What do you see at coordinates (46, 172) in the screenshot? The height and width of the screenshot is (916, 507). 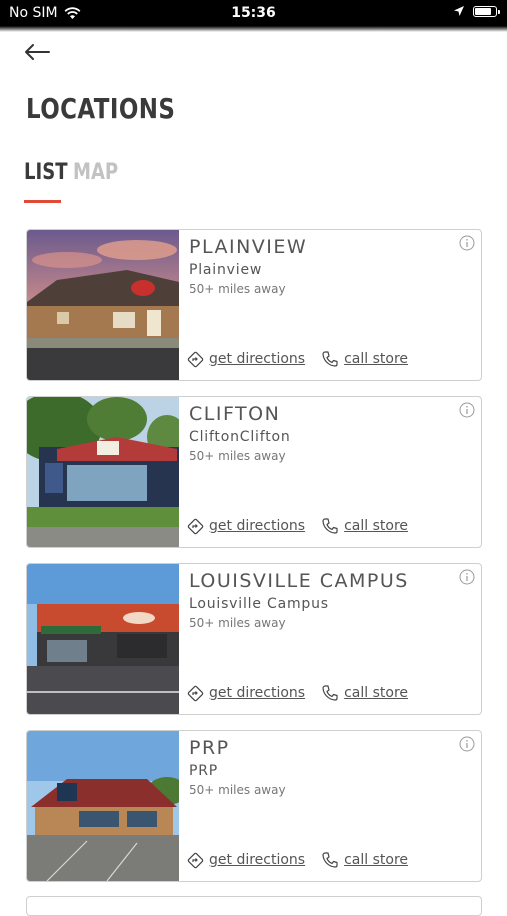 I see `tab-list: LIST` at bounding box center [46, 172].